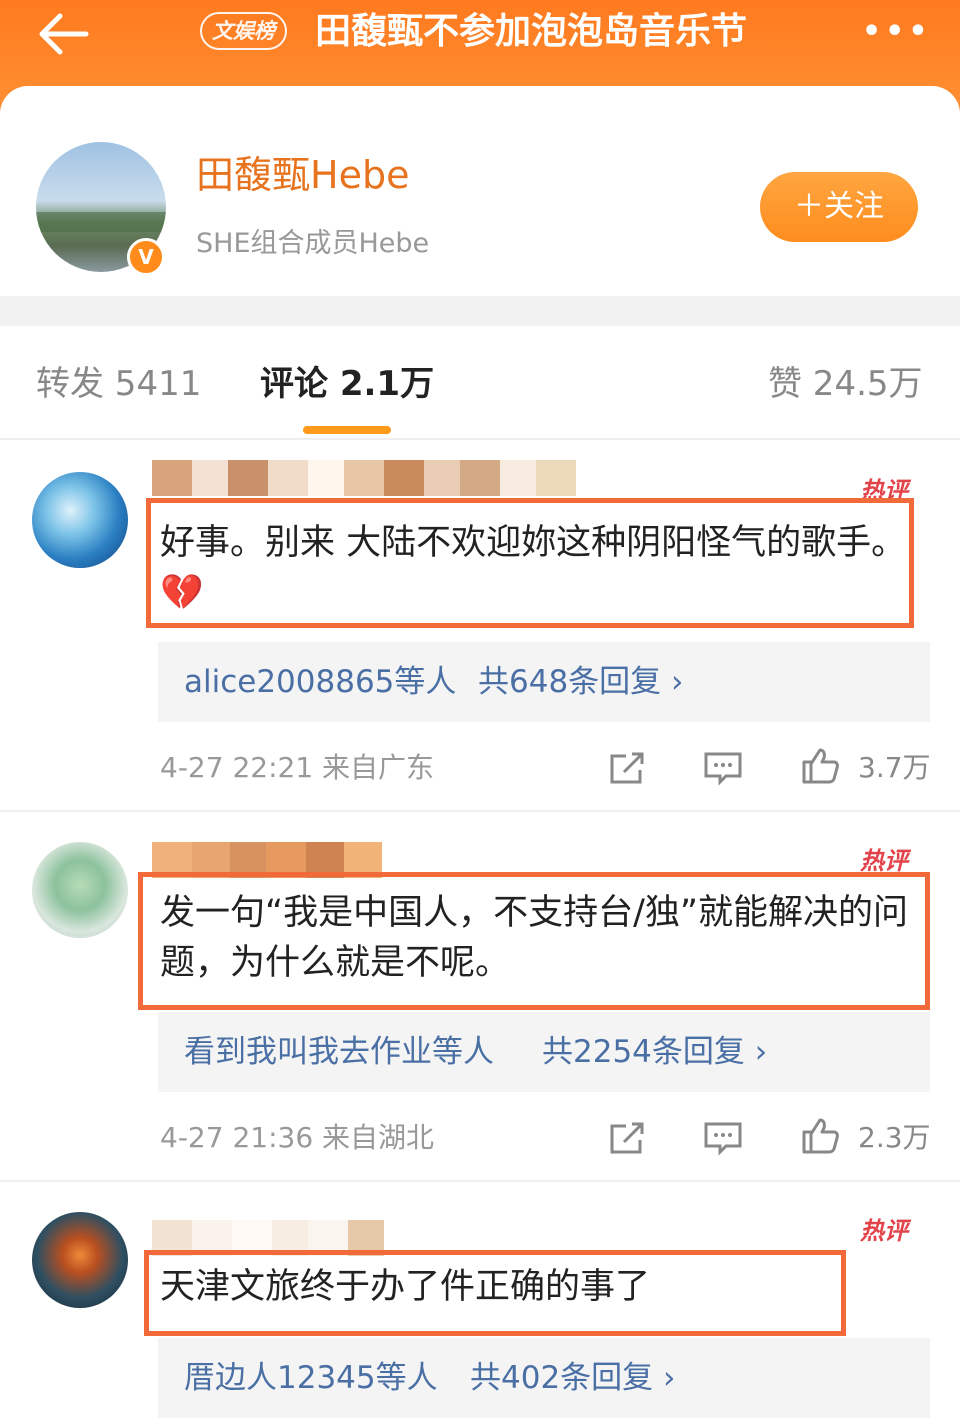  Describe the element at coordinates (297, 1137) in the screenshot. I see `comment-meta: 4-27 21:36 来自湖北` at that location.